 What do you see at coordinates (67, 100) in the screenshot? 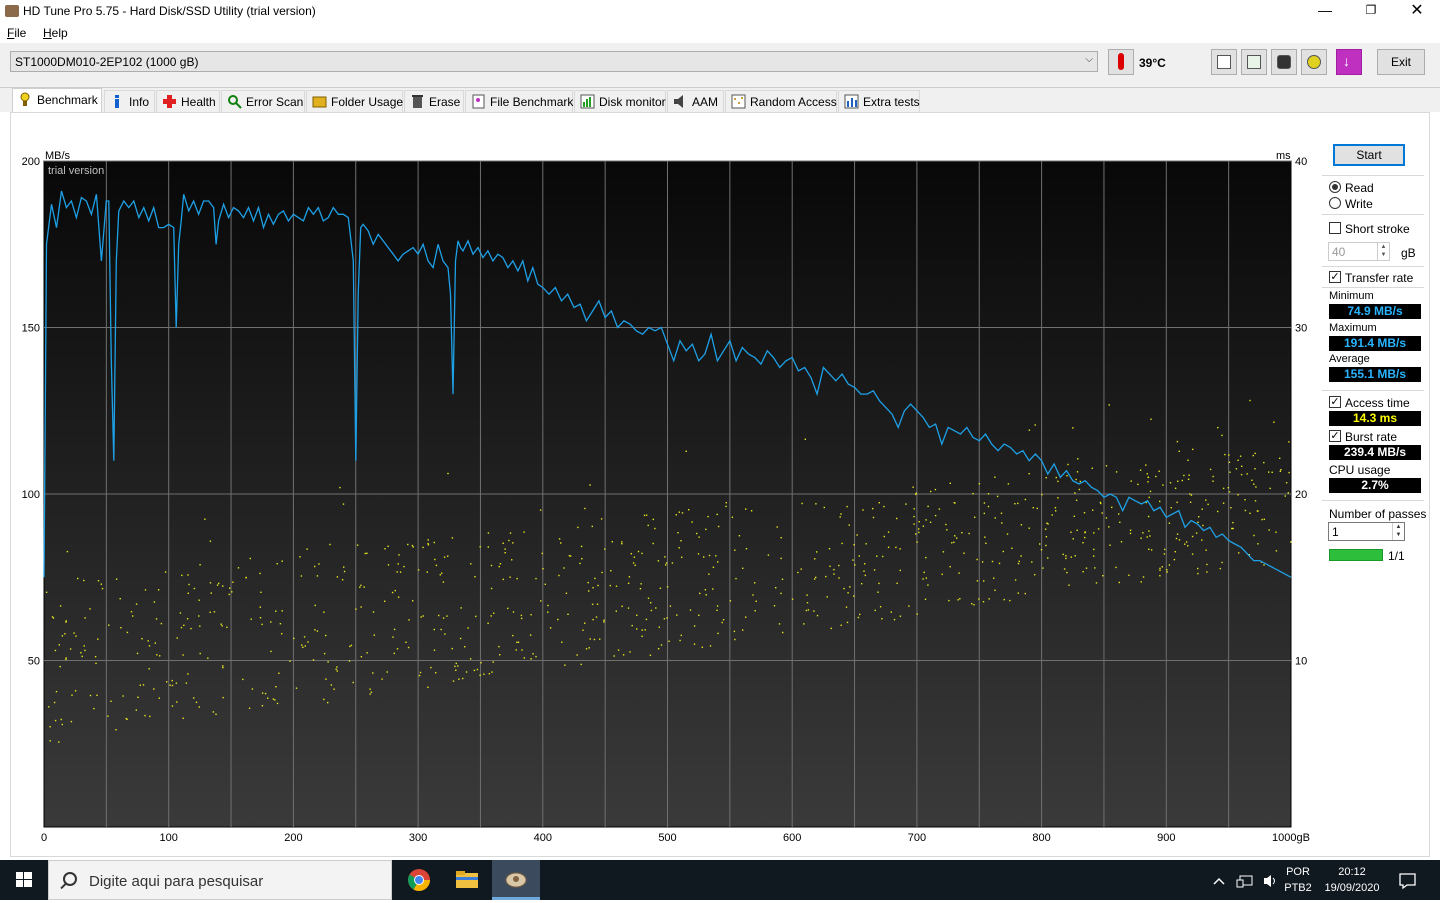
I see `tab-label: Benchmark` at bounding box center [67, 100].